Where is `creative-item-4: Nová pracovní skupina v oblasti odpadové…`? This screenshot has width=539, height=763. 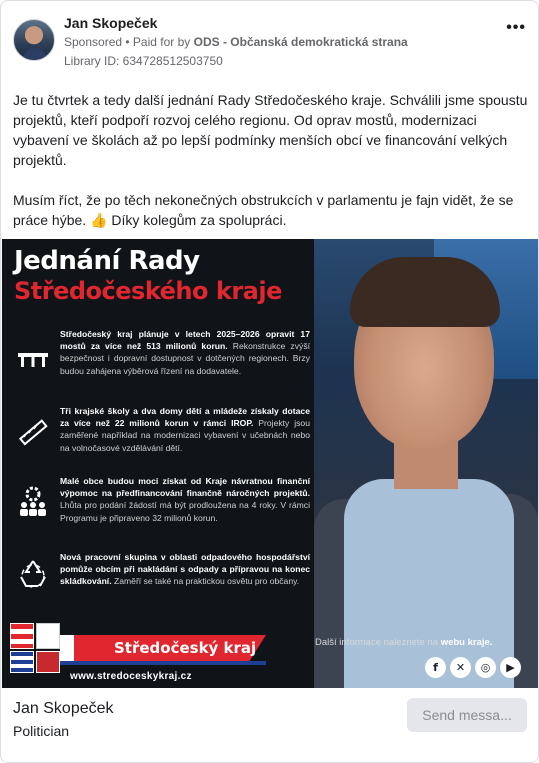
creative-item-4: Nová pracovní skupina v oblasti odpadové… is located at coordinates (185, 569).